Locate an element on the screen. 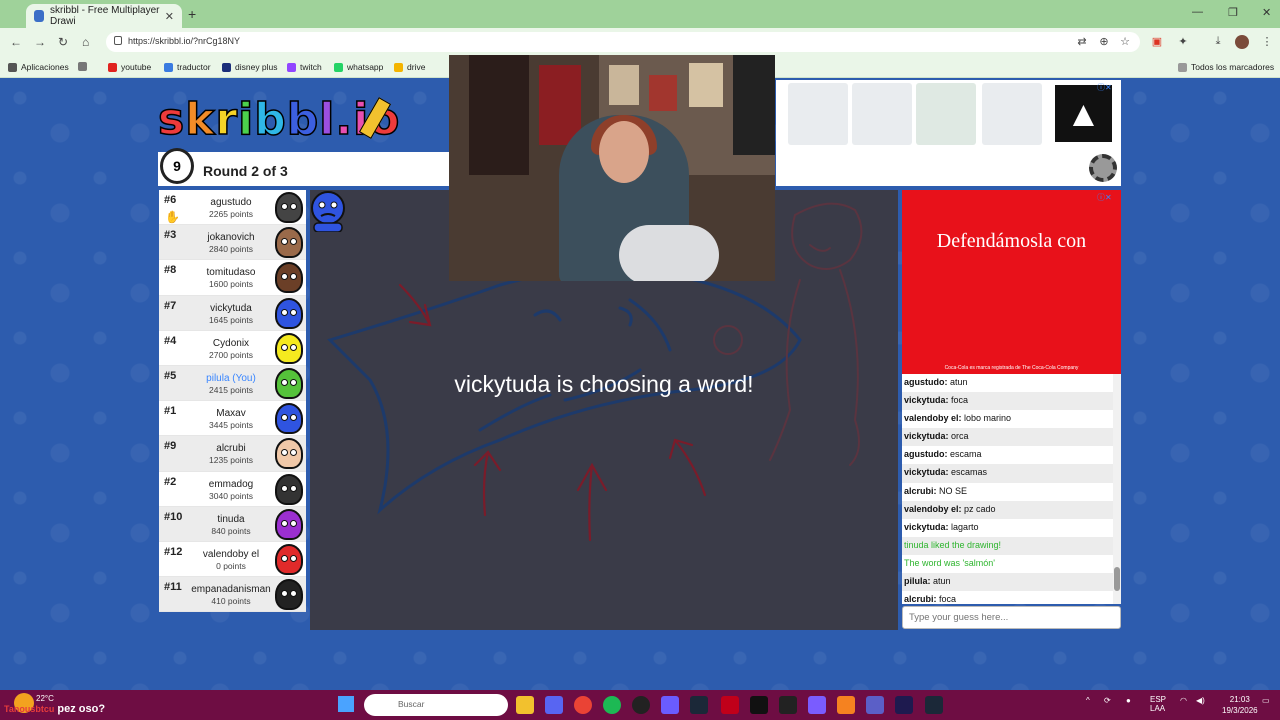  download-icon: ⤓ is located at coordinates (1218, 42).